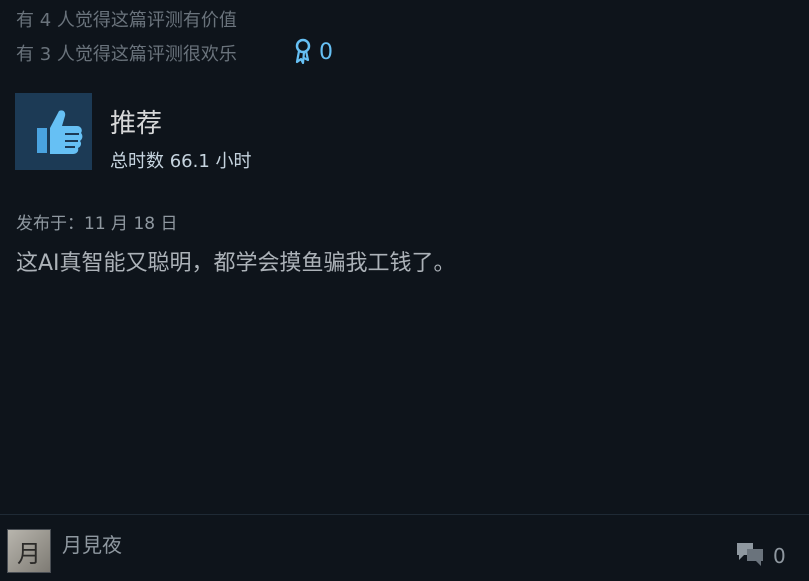 This screenshot has width=809, height=581. Describe the element at coordinates (779, 556) in the screenshot. I see `comment-count: 0` at that location.